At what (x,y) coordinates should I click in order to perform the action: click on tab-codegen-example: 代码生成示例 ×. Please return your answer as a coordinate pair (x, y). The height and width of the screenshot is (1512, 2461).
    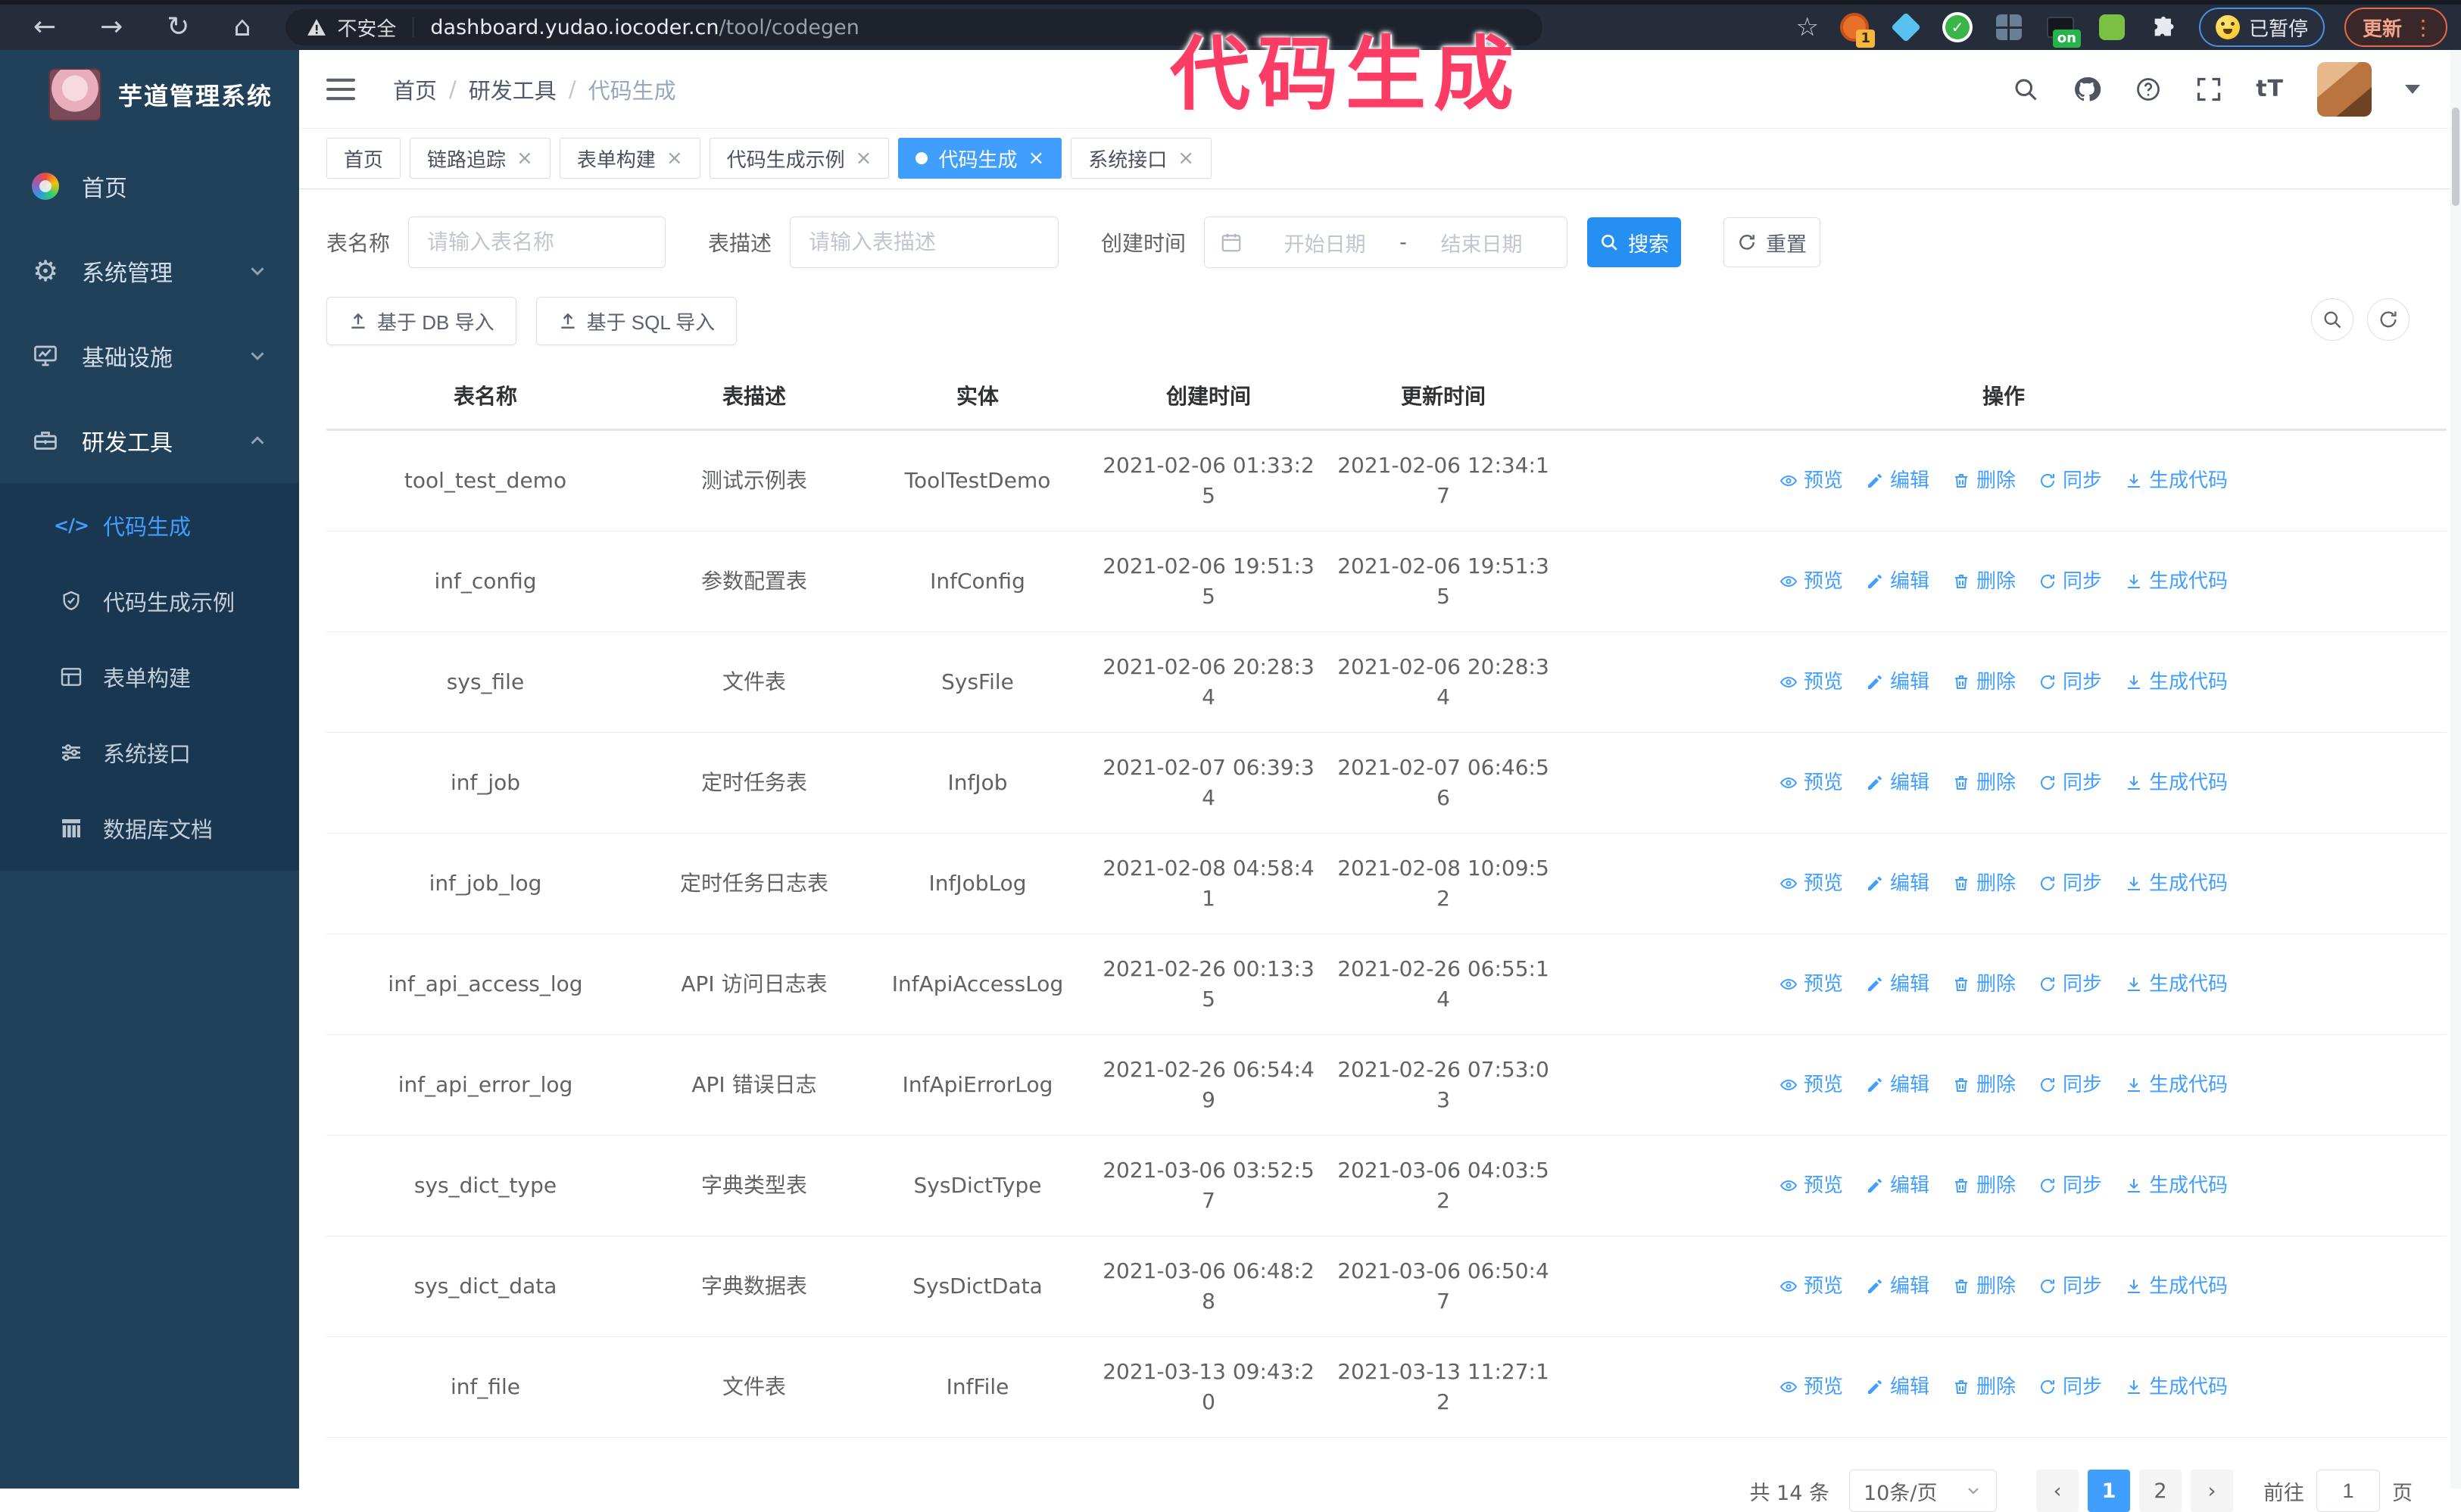
    Looking at the image, I should click on (799, 158).